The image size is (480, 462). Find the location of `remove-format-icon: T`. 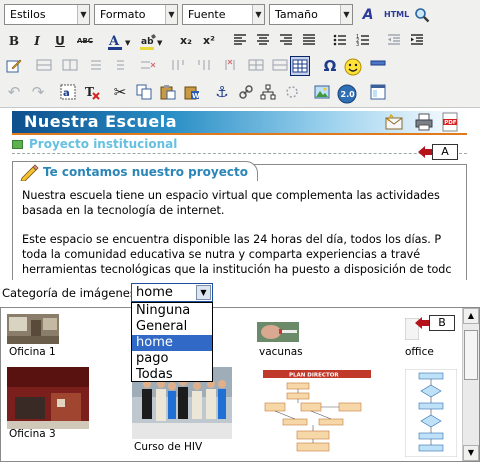

remove-format-icon: T is located at coordinates (92, 92).